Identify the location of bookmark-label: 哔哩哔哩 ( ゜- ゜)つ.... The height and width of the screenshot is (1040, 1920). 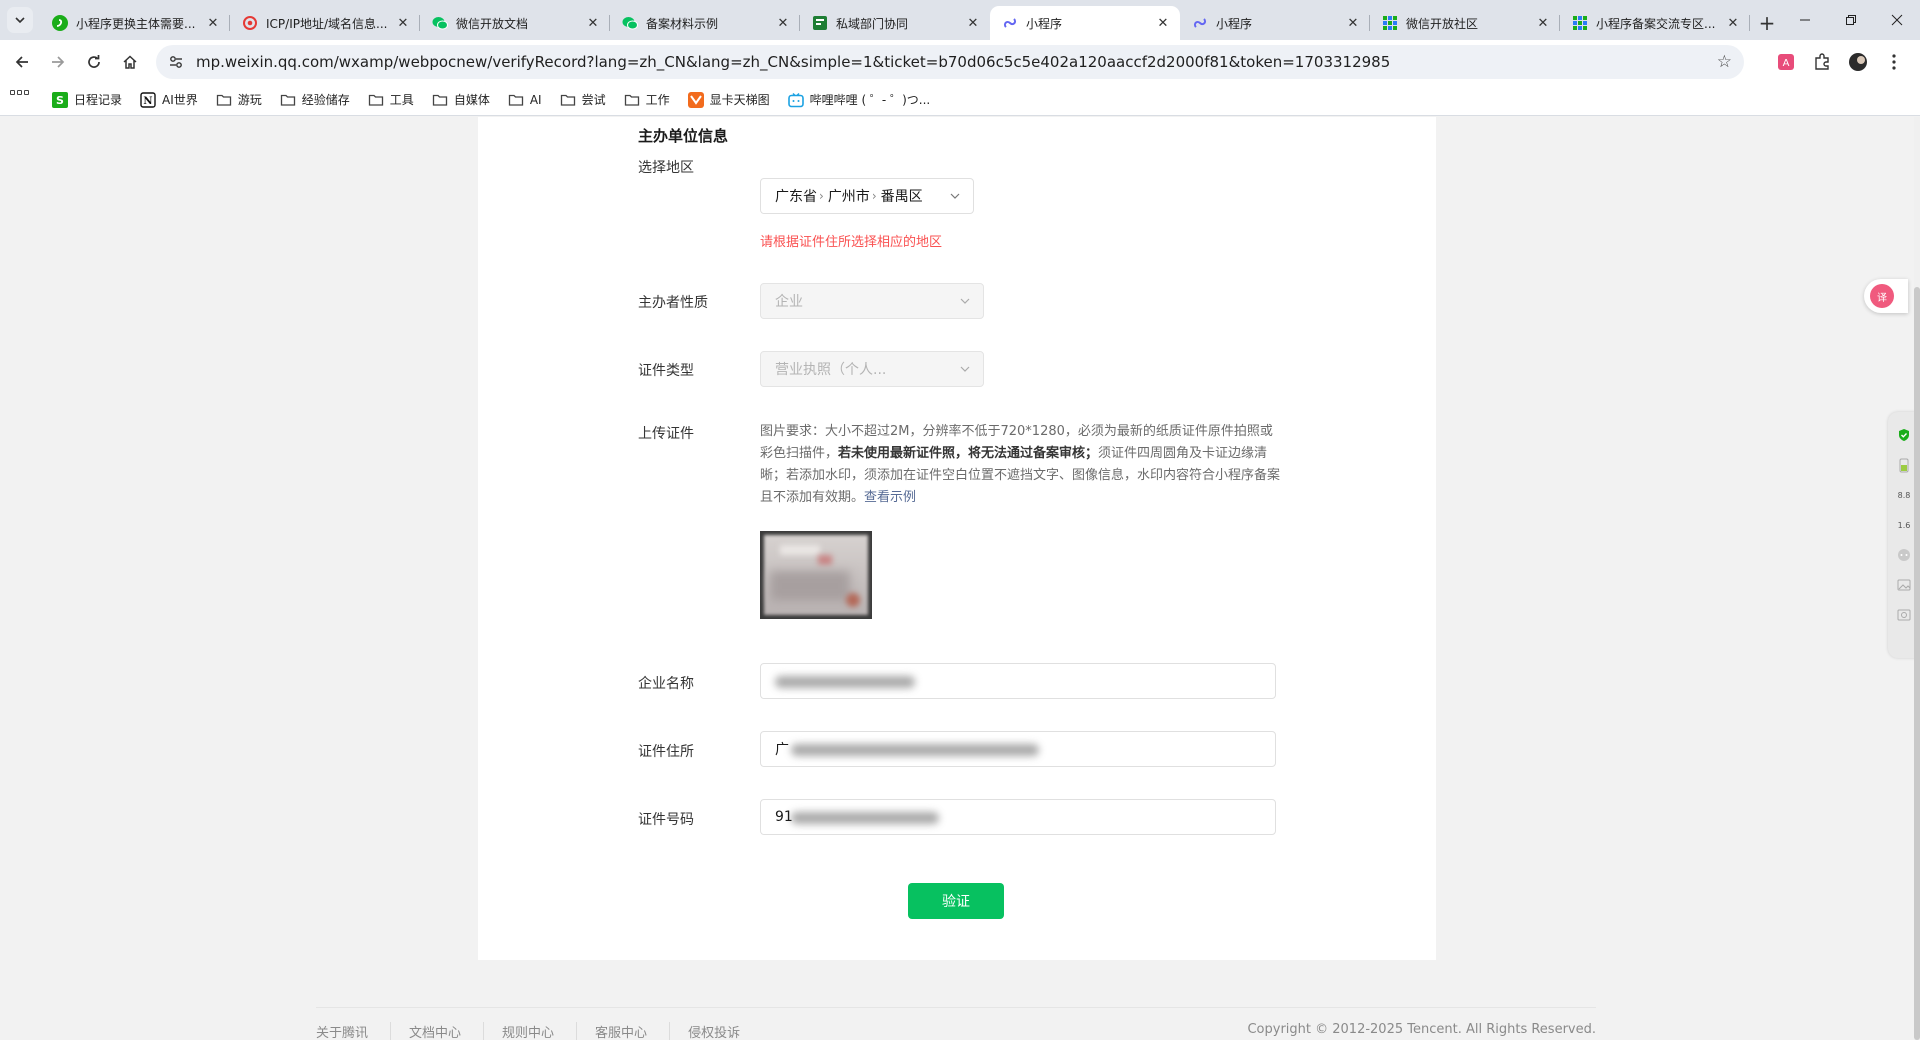
(870, 100).